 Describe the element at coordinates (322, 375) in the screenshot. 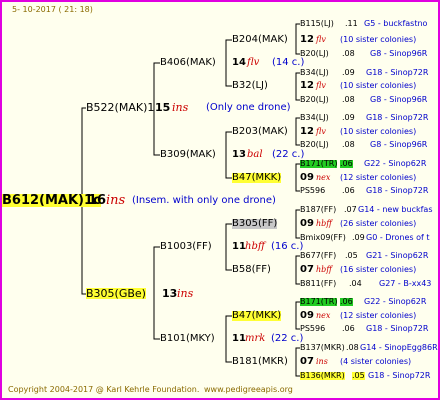

I see `g4-queen-id: B136(MKR)` at that location.